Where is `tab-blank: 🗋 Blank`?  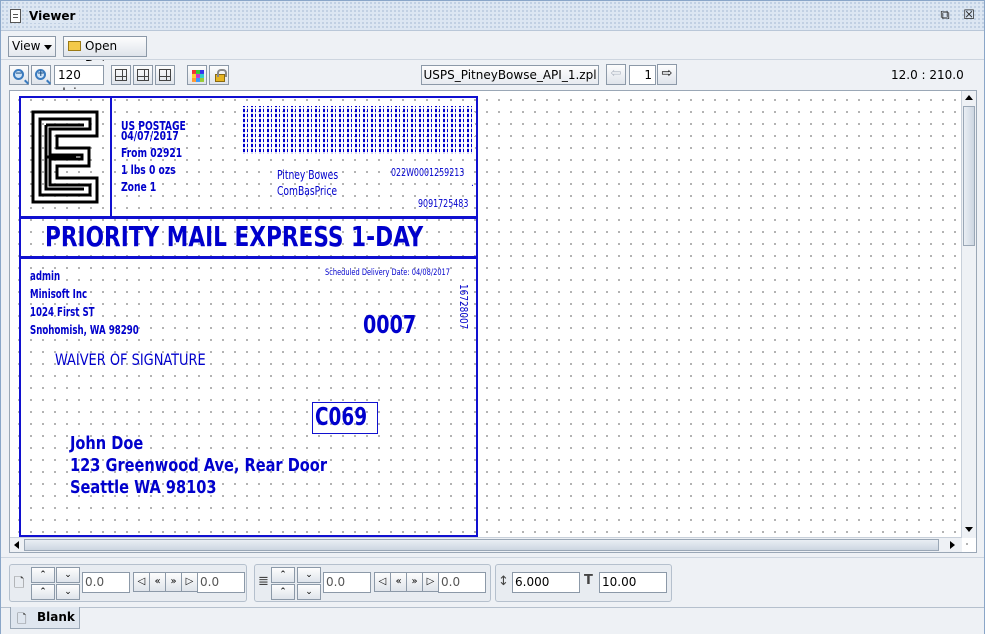
tab-blank: 🗋 Blank is located at coordinates (45, 618).